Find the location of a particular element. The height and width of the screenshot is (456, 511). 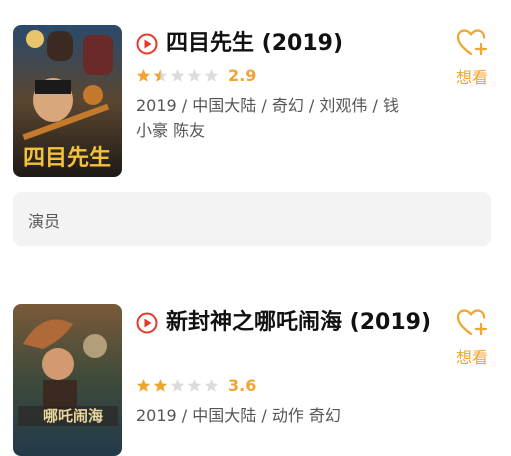

actors-label: 演员 is located at coordinates (44, 221).